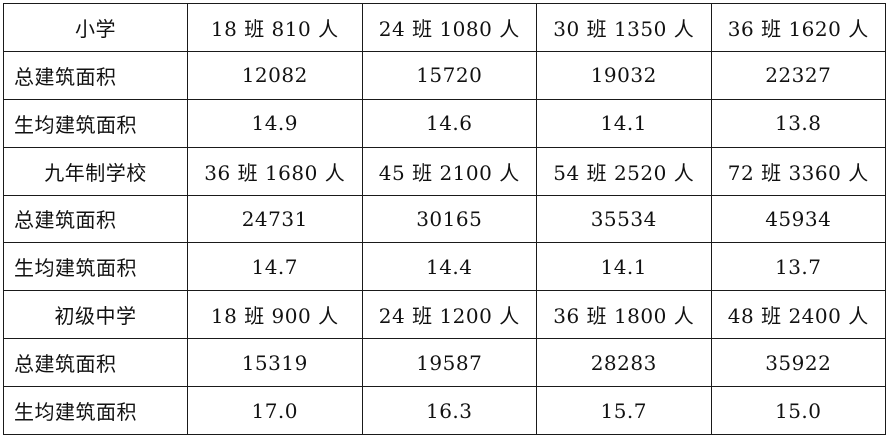  Describe the element at coordinates (624, 410) in the screenshot. I see `value-cell: 15.7` at that location.